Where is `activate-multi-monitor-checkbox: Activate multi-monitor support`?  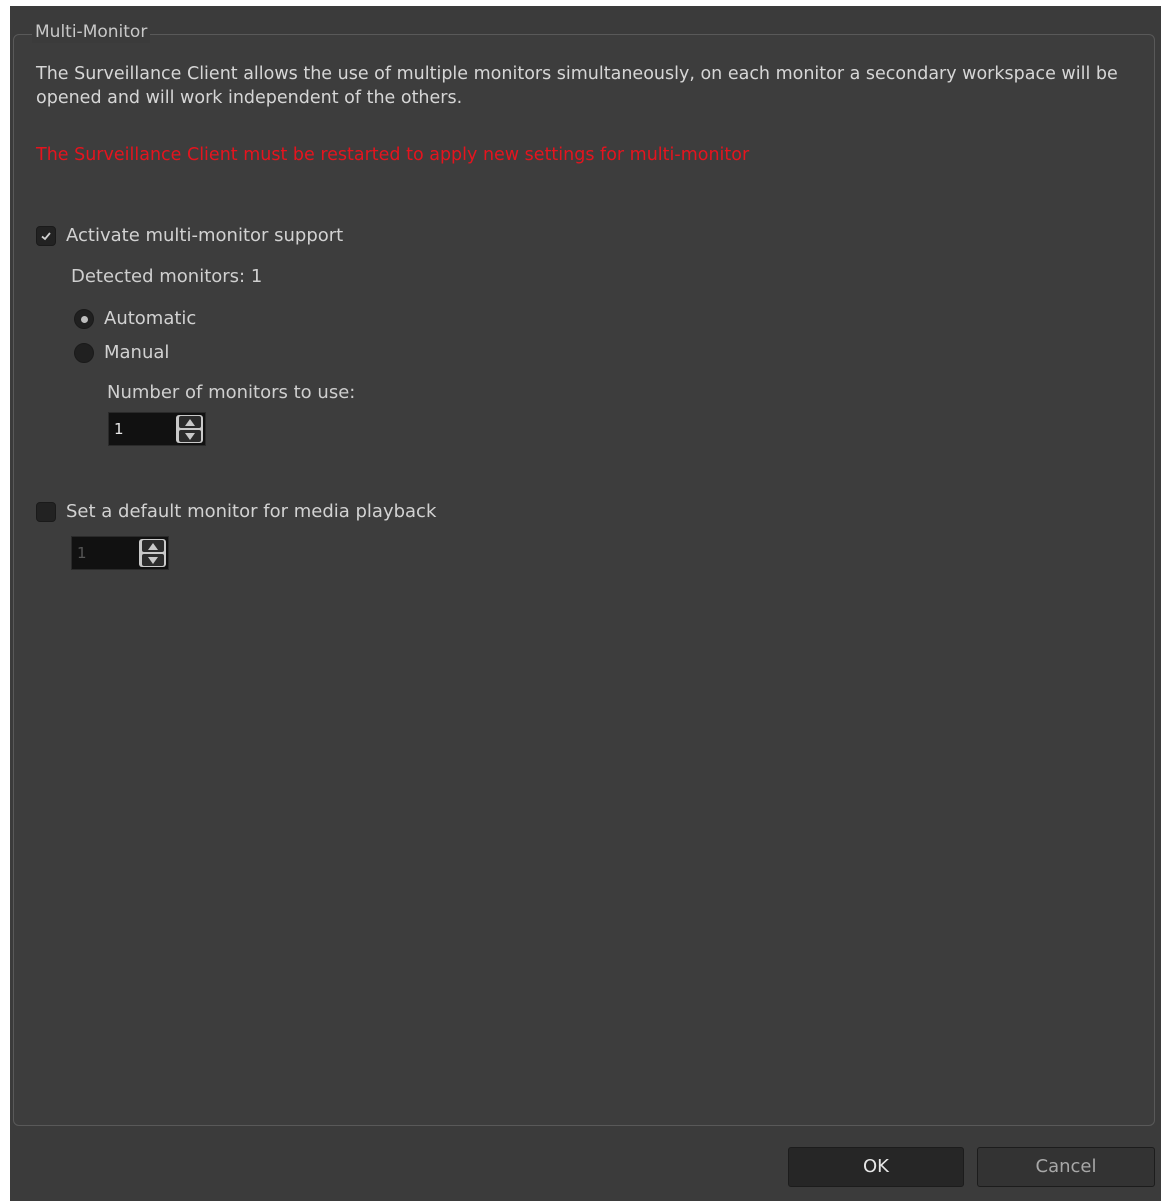 activate-multi-monitor-checkbox: Activate multi-monitor support is located at coordinates (189, 236).